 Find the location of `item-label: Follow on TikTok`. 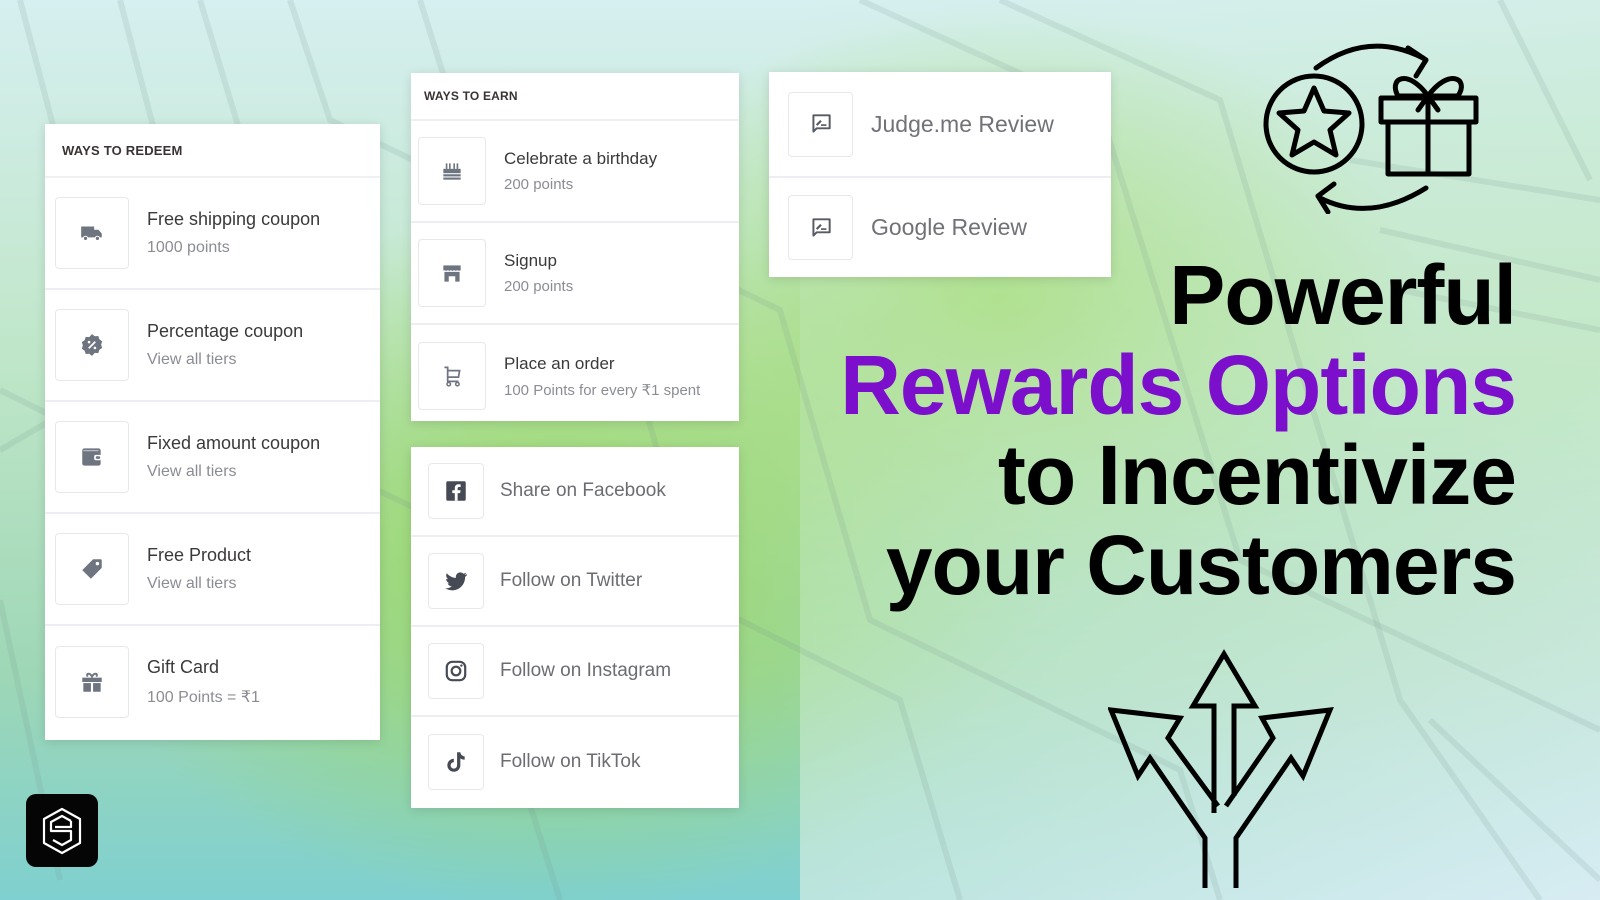

item-label: Follow on TikTok is located at coordinates (570, 761).